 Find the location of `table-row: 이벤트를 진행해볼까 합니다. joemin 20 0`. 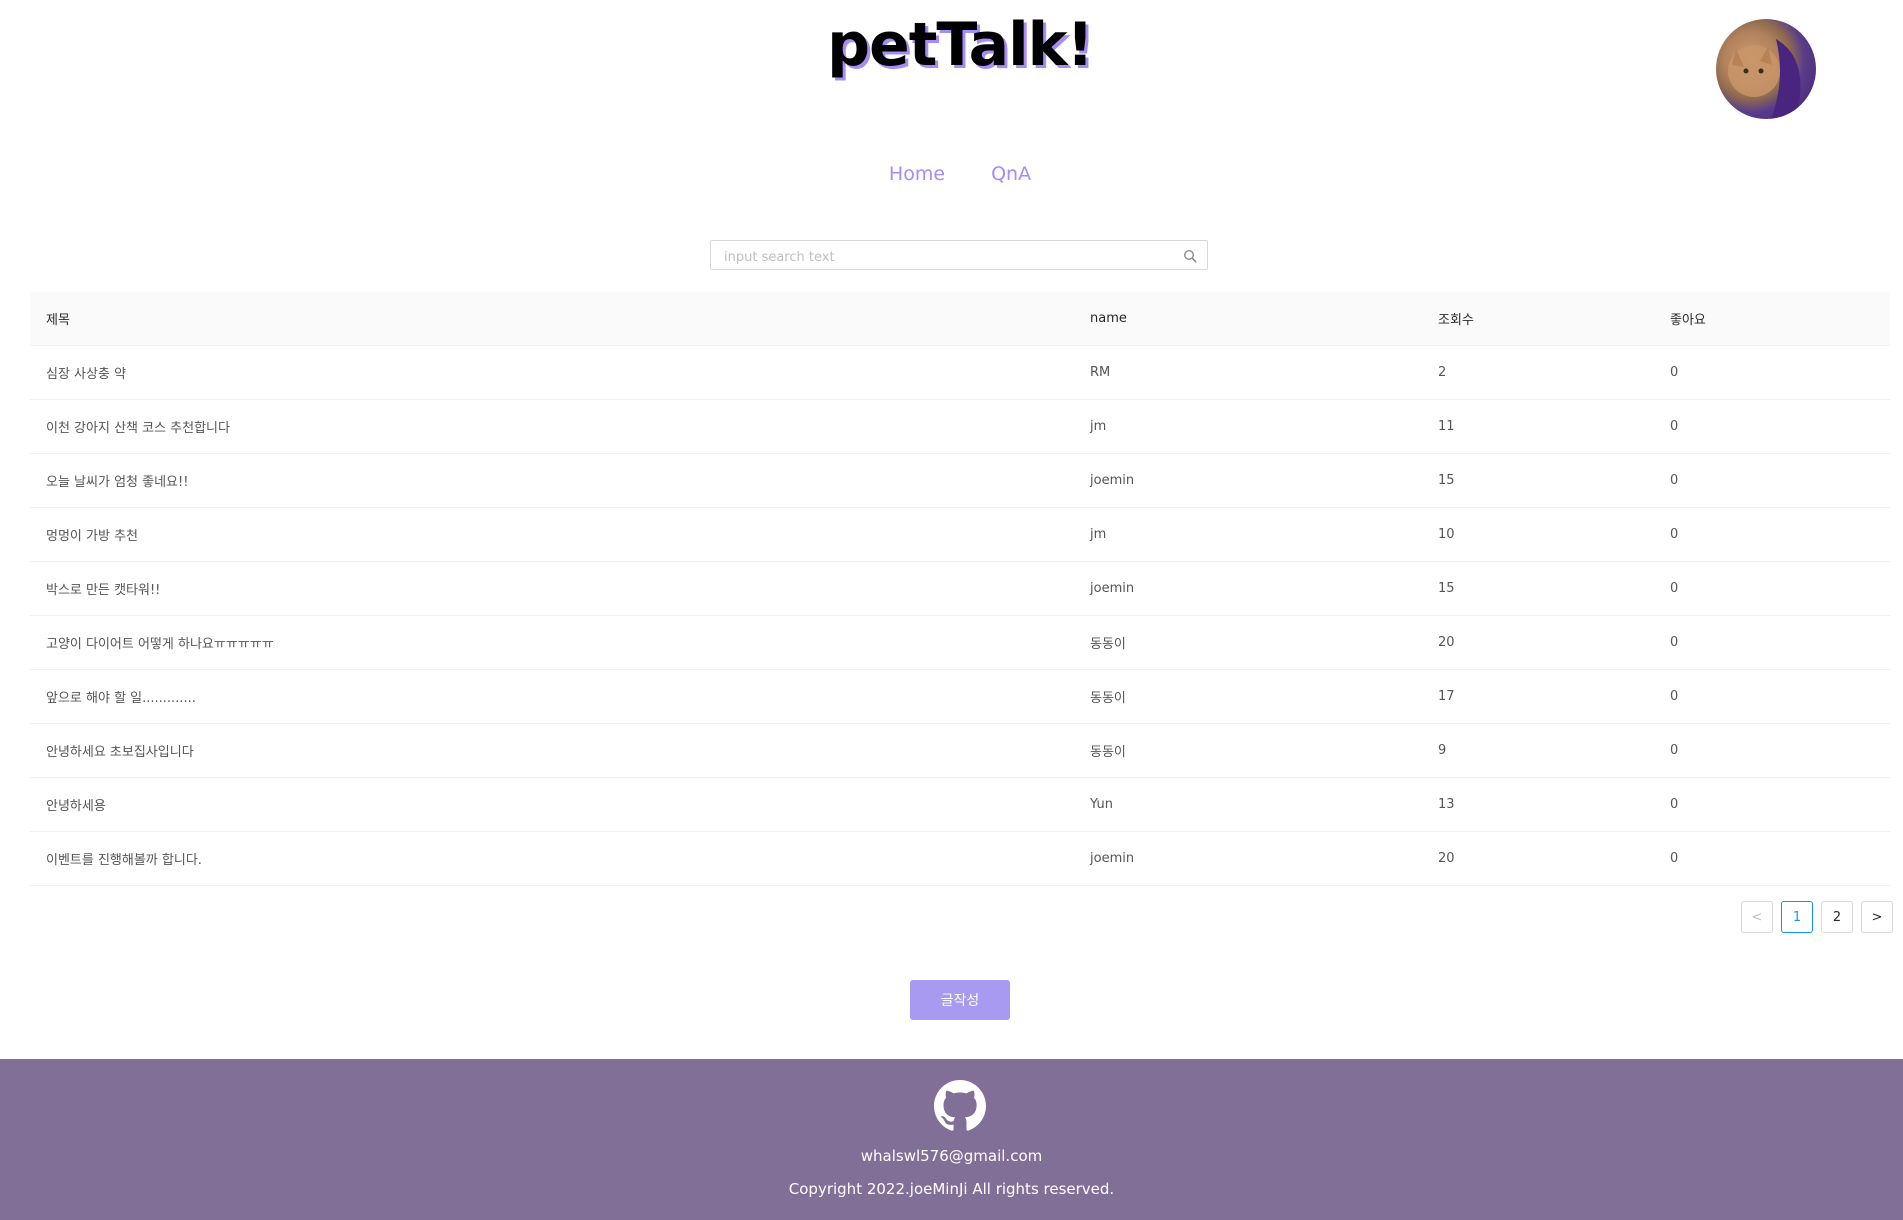

table-row: 이벤트를 진행해볼까 합니다. joemin 20 0 is located at coordinates (960, 858).